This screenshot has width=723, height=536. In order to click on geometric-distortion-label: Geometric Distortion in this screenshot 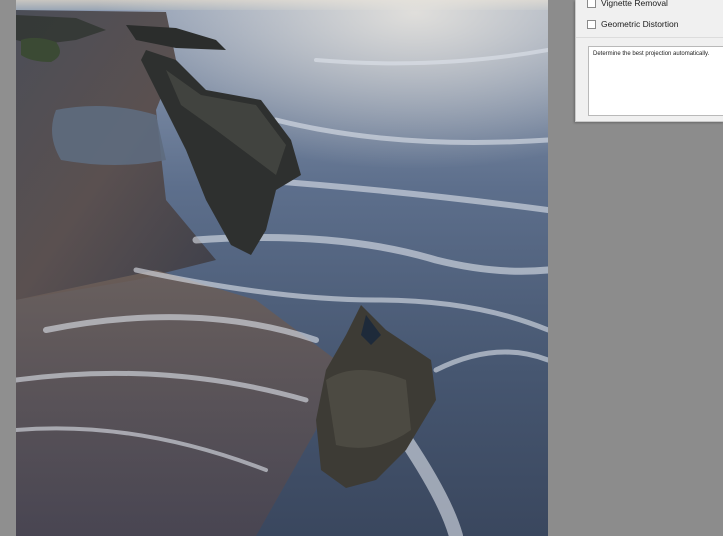, I will do `click(640, 24)`.